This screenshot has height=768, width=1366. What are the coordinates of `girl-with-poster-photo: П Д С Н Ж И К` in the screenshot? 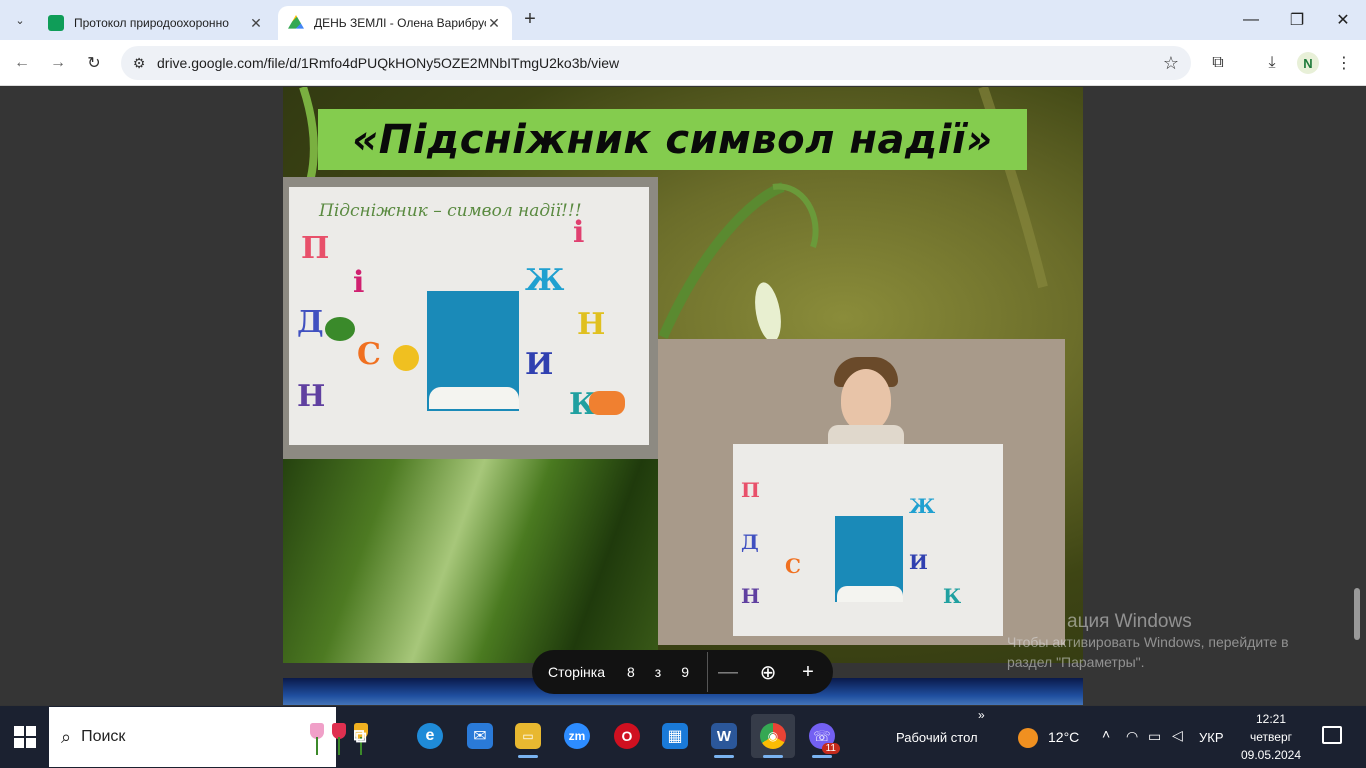 It's located at (861, 492).